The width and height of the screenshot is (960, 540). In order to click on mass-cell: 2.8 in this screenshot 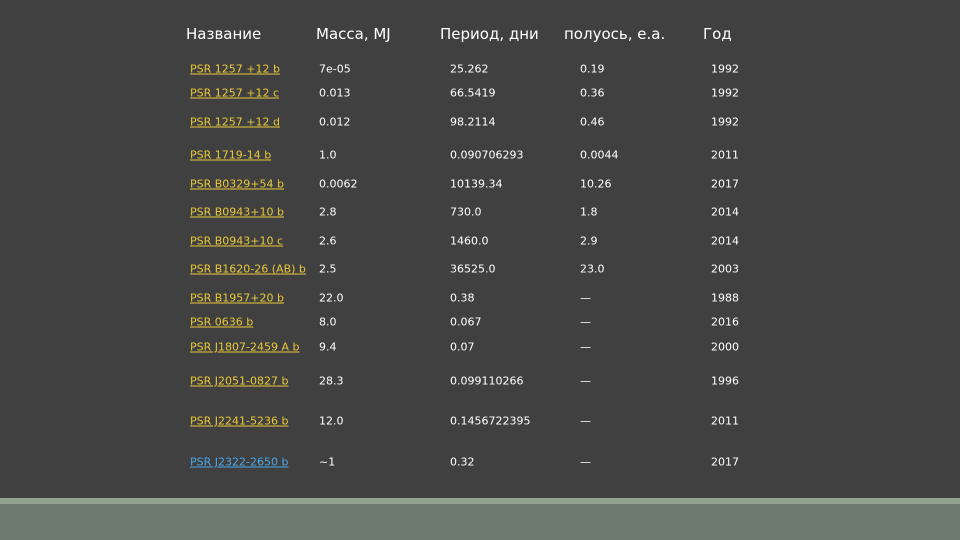, I will do `click(328, 212)`.